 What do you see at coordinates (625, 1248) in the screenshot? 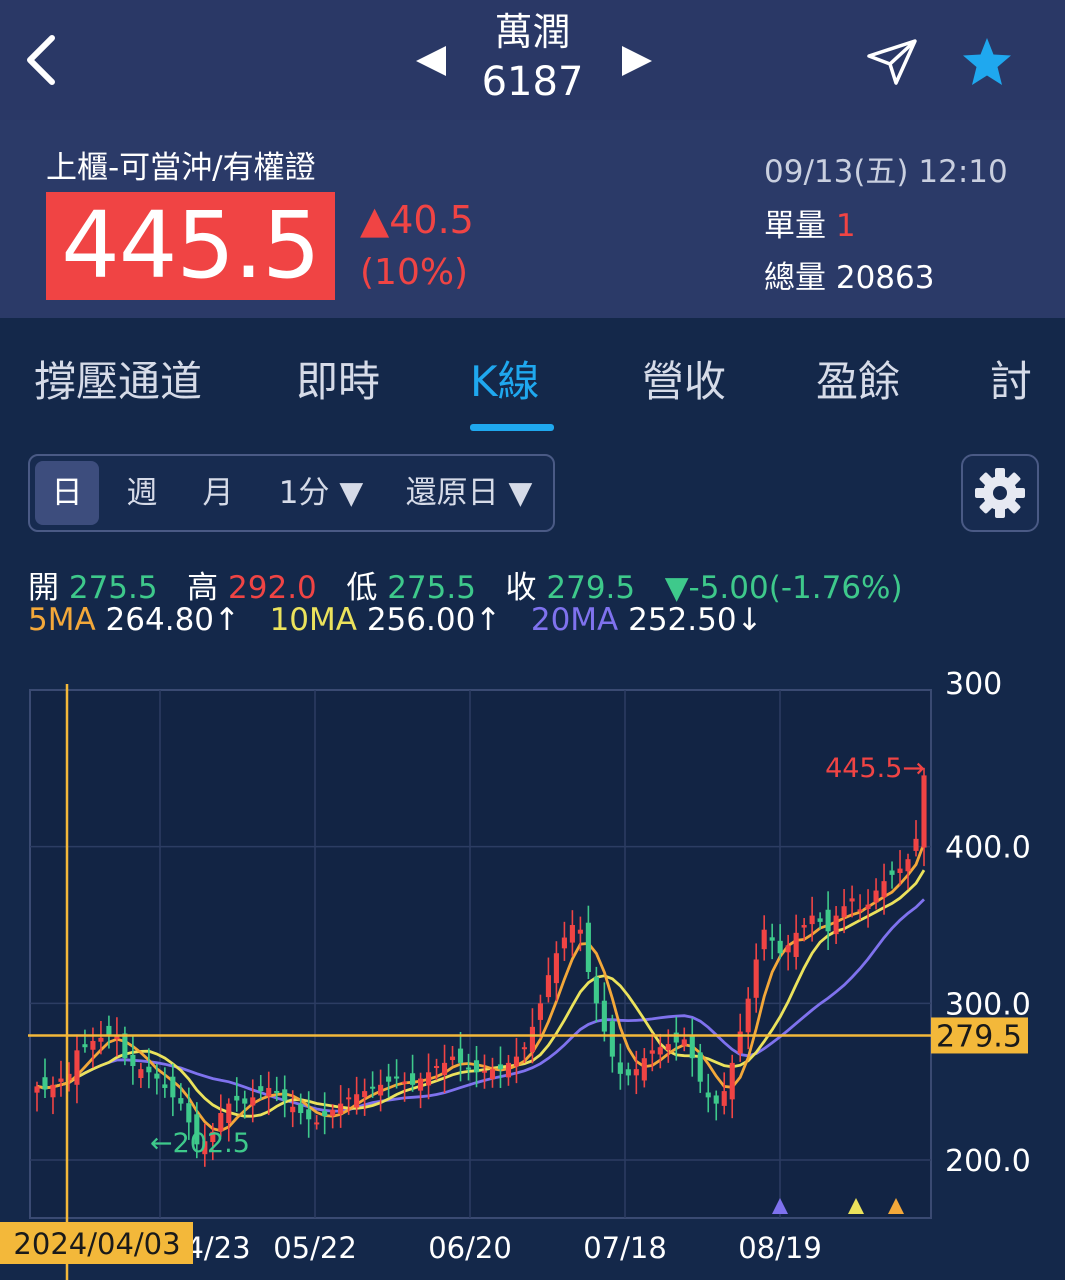
I see `x-tick-label: 07/18` at bounding box center [625, 1248].